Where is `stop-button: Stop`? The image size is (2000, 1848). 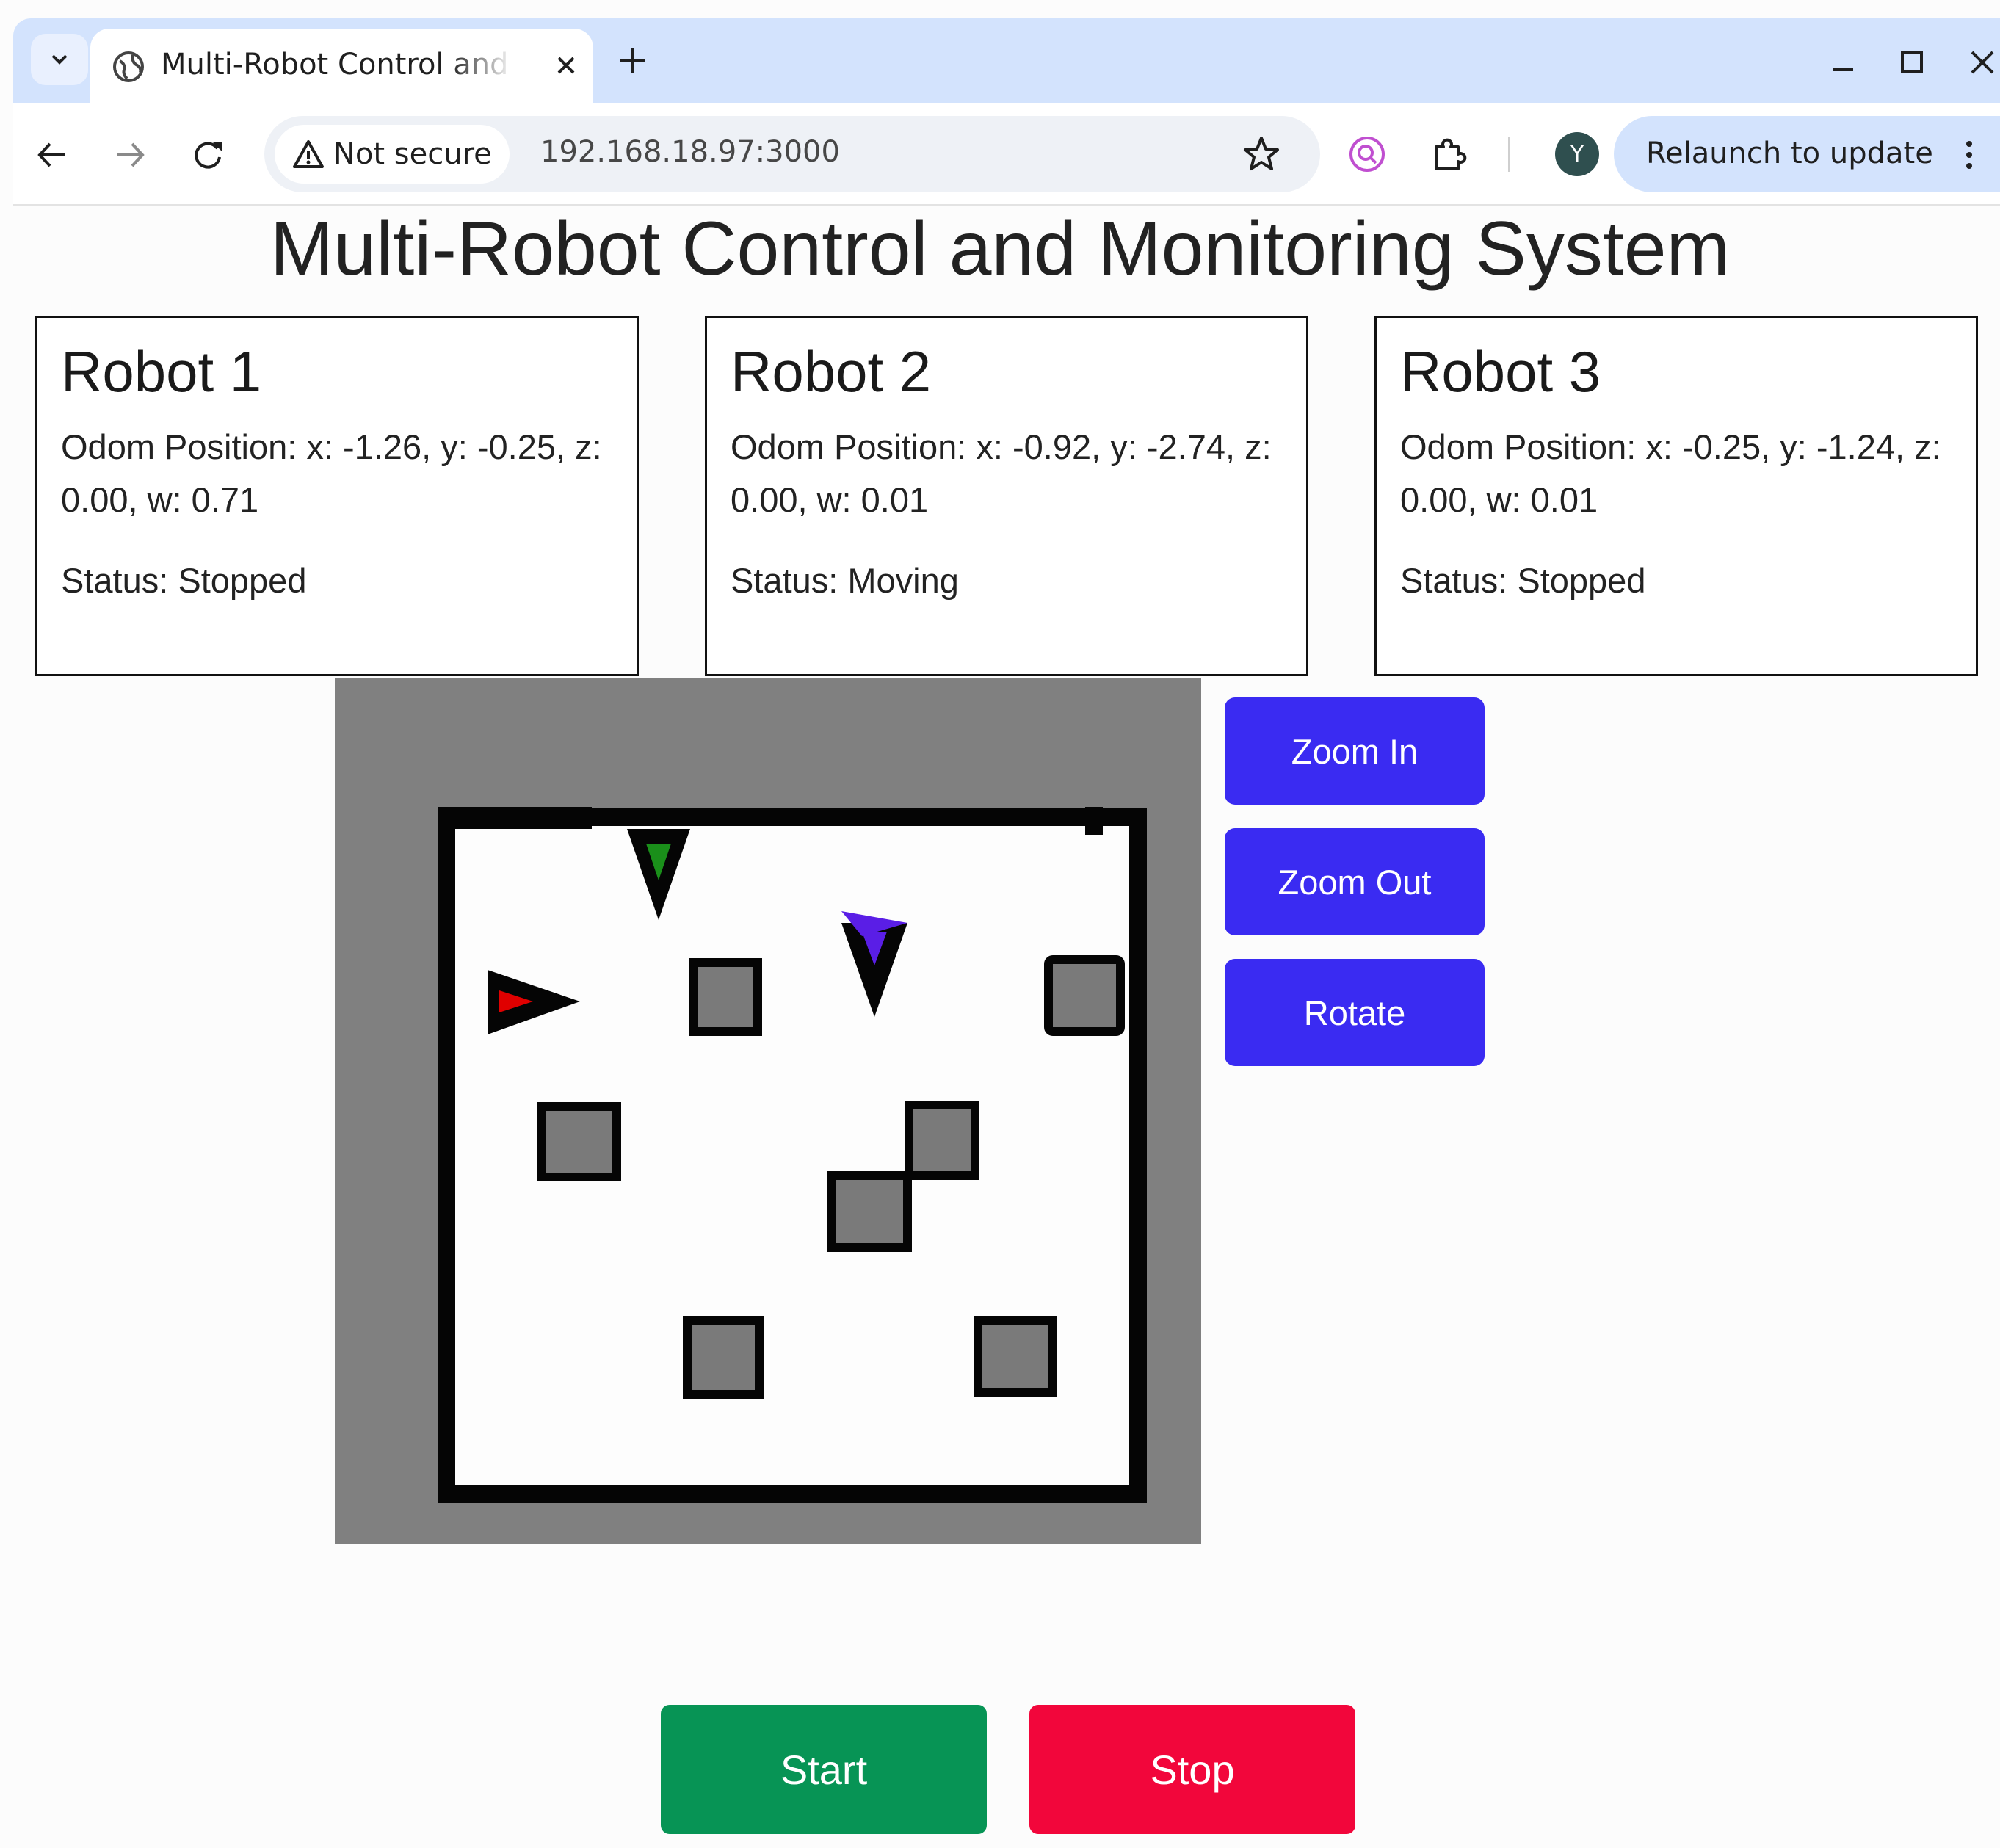 stop-button: Stop is located at coordinates (1192, 1769).